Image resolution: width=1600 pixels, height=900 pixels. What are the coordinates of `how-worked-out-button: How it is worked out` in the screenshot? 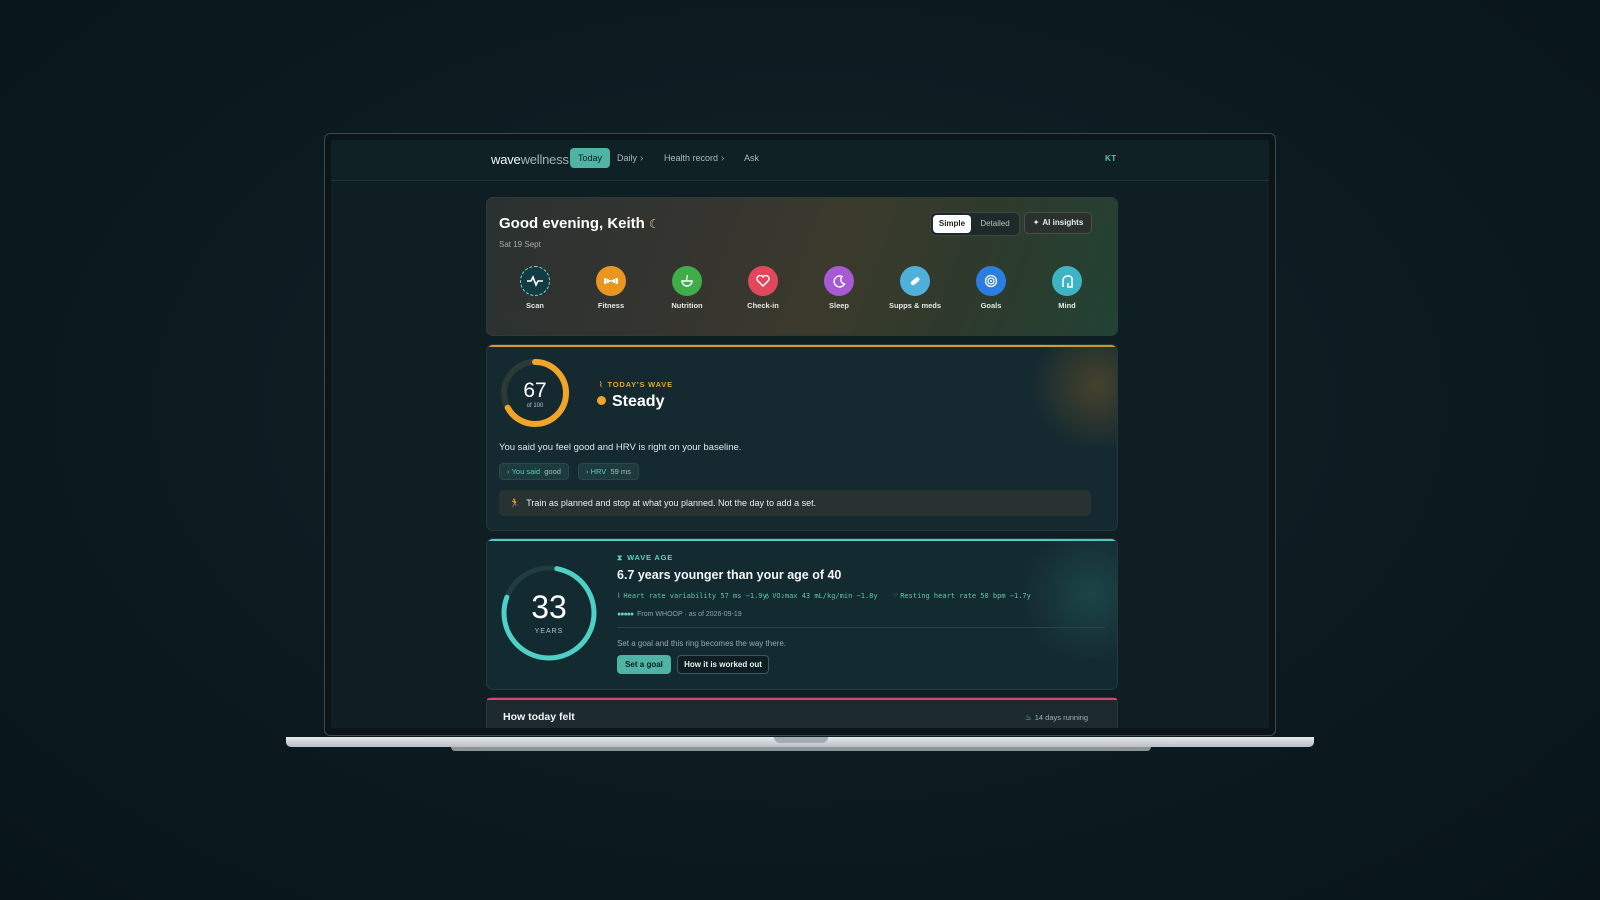 It's located at (723, 664).